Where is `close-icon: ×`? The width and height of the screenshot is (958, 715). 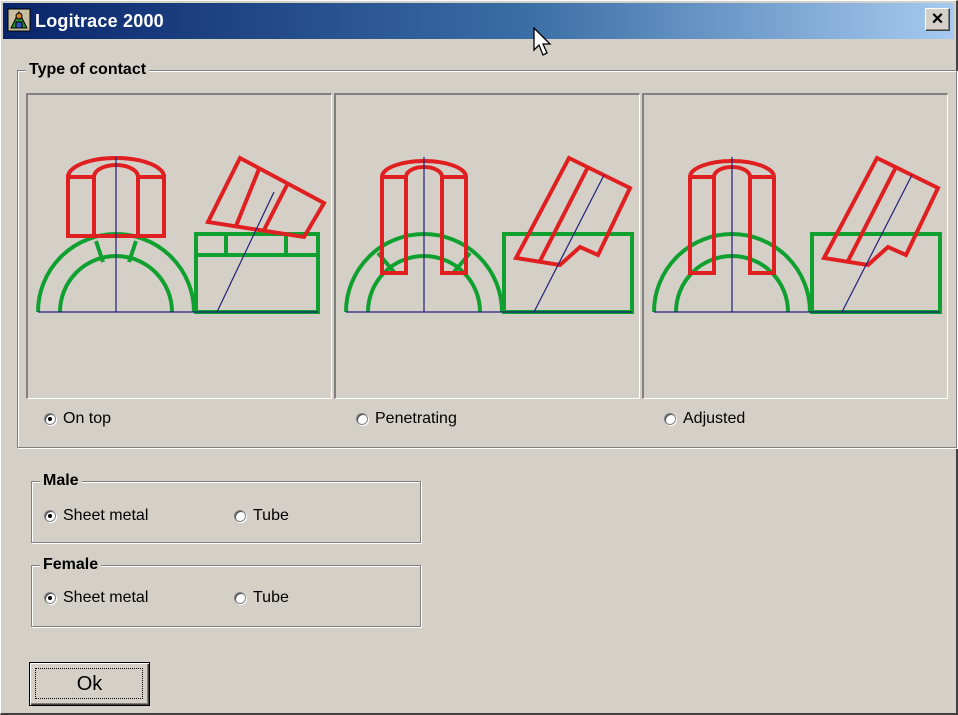 close-icon: × is located at coordinates (937, 19).